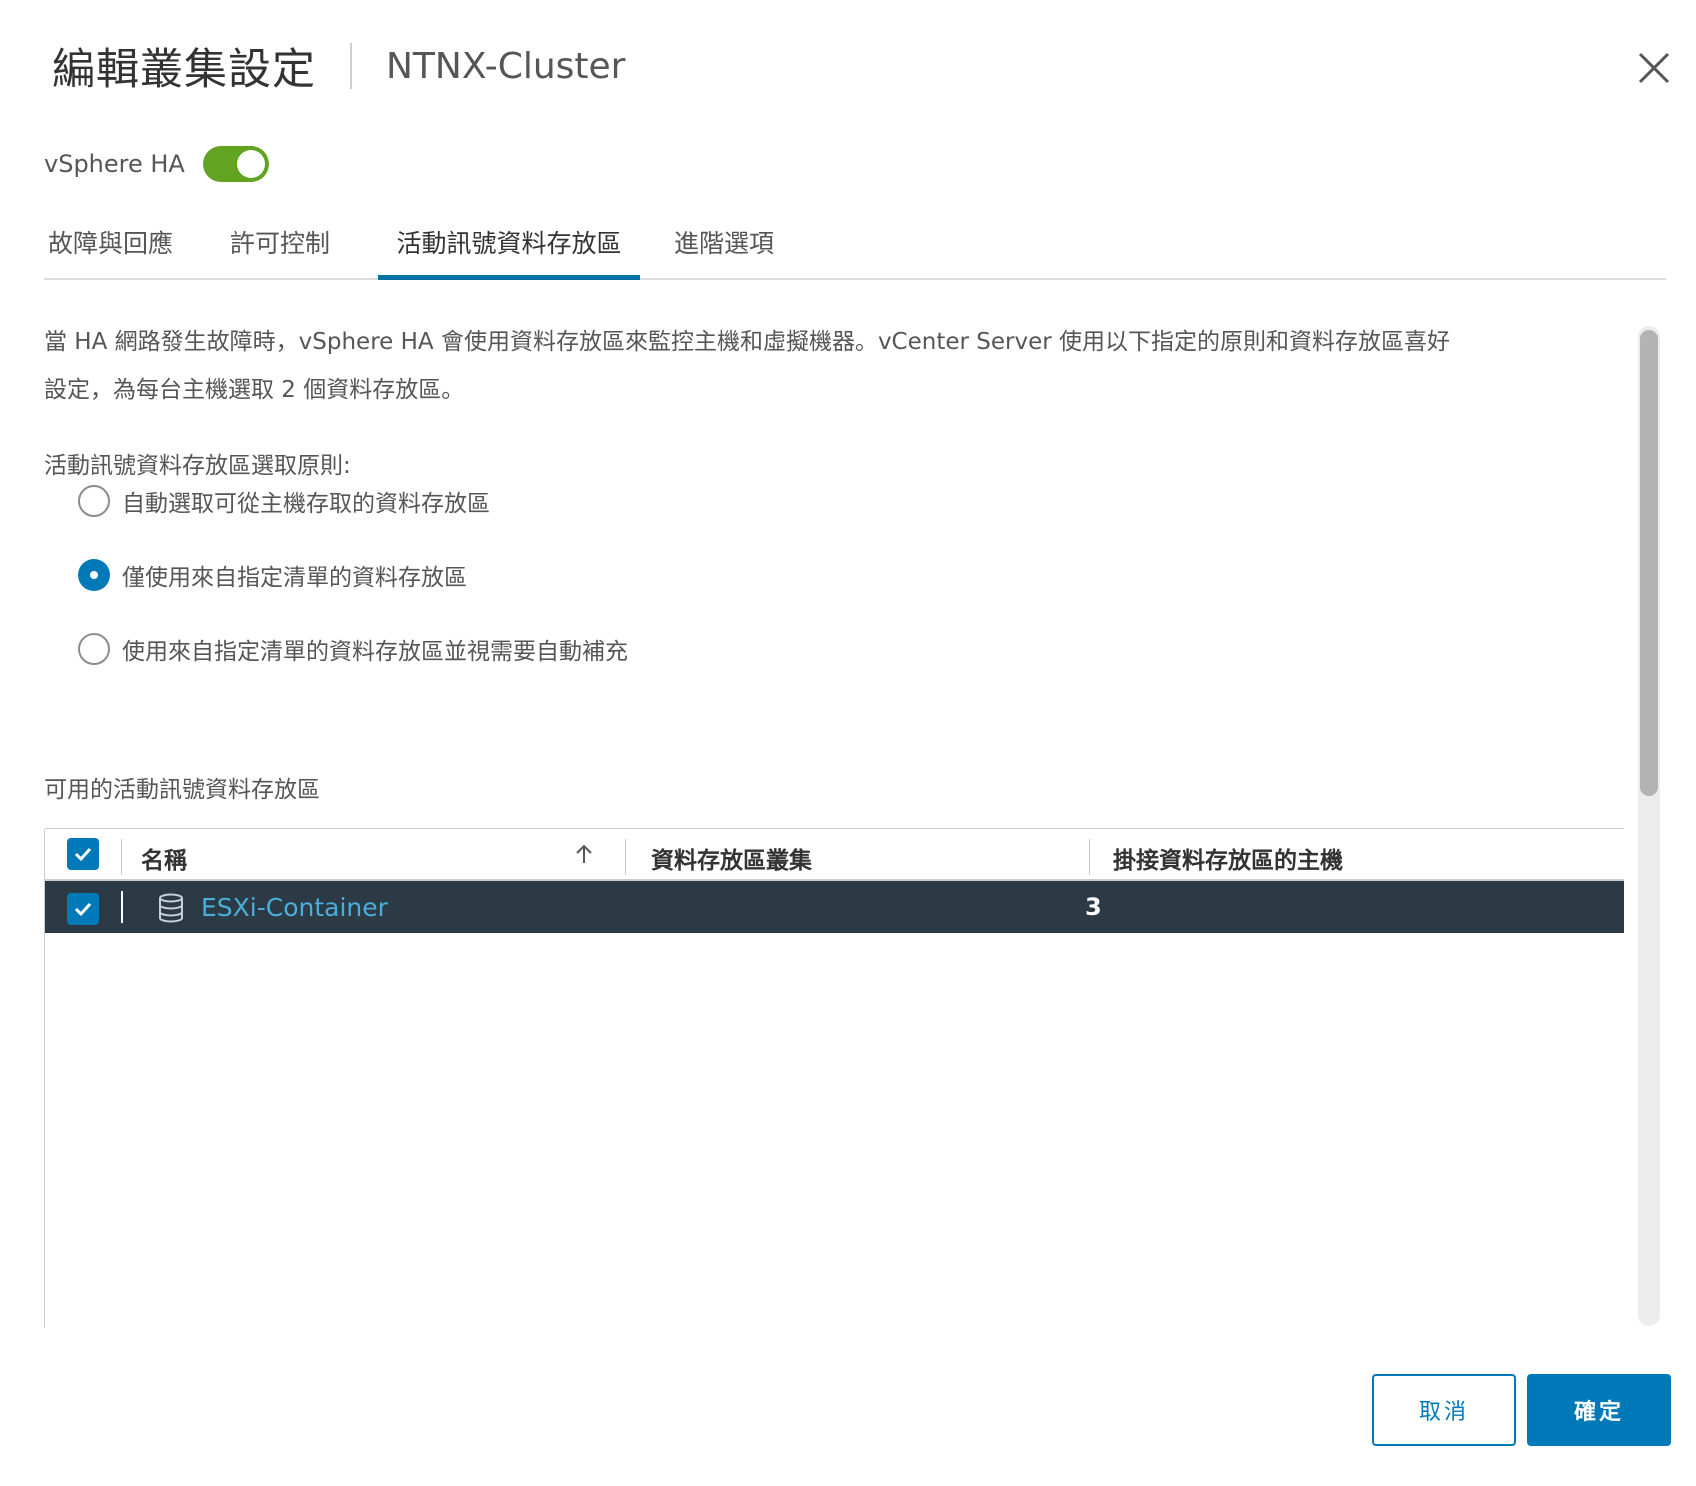 This screenshot has height=1486, width=1696. Describe the element at coordinates (731, 858) in the screenshot. I see `column-header-datastore-cluster: 資料存放區叢集` at that location.